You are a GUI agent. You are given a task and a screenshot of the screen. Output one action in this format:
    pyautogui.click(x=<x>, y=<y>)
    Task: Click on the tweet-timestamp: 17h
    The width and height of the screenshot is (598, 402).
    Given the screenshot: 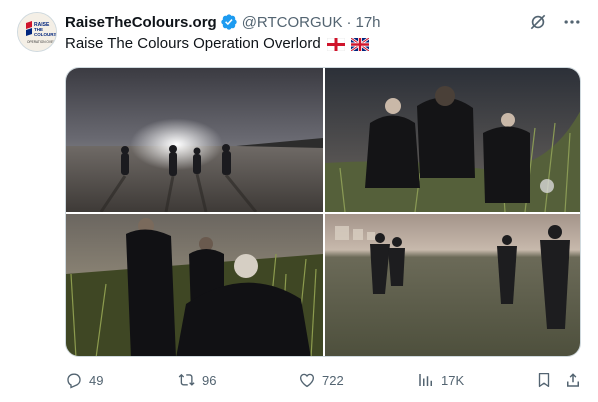 What is the action you would take?
    pyautogui.click(x=368, y=22)
    